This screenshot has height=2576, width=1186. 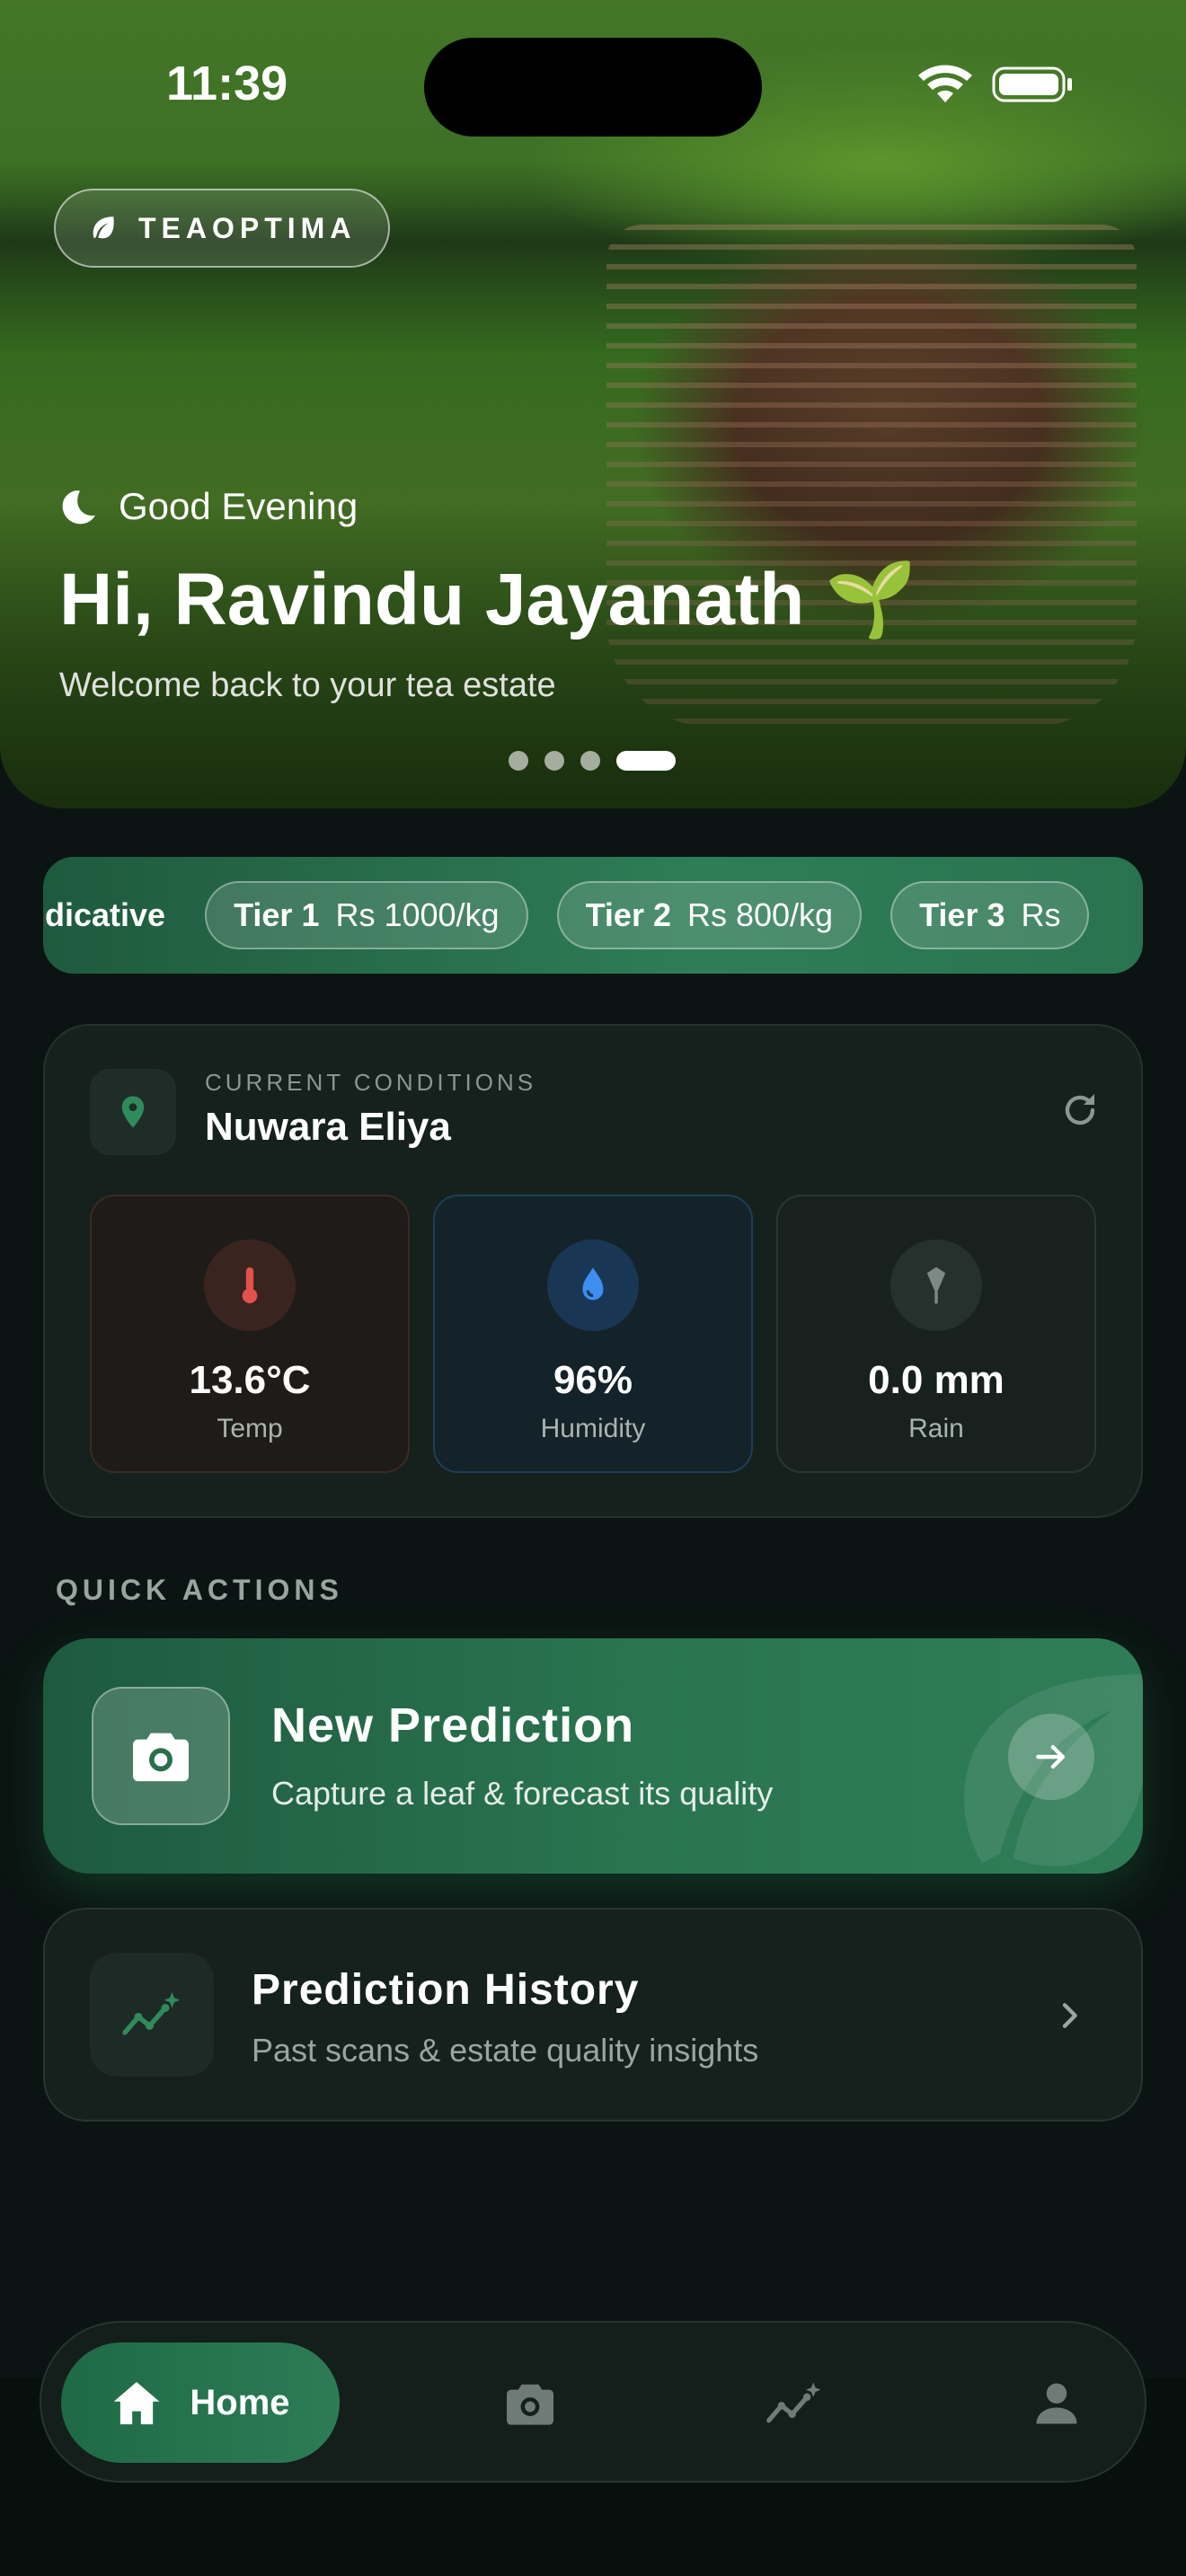 I want to click on tab-analytics, so click(x=794, y=2403).